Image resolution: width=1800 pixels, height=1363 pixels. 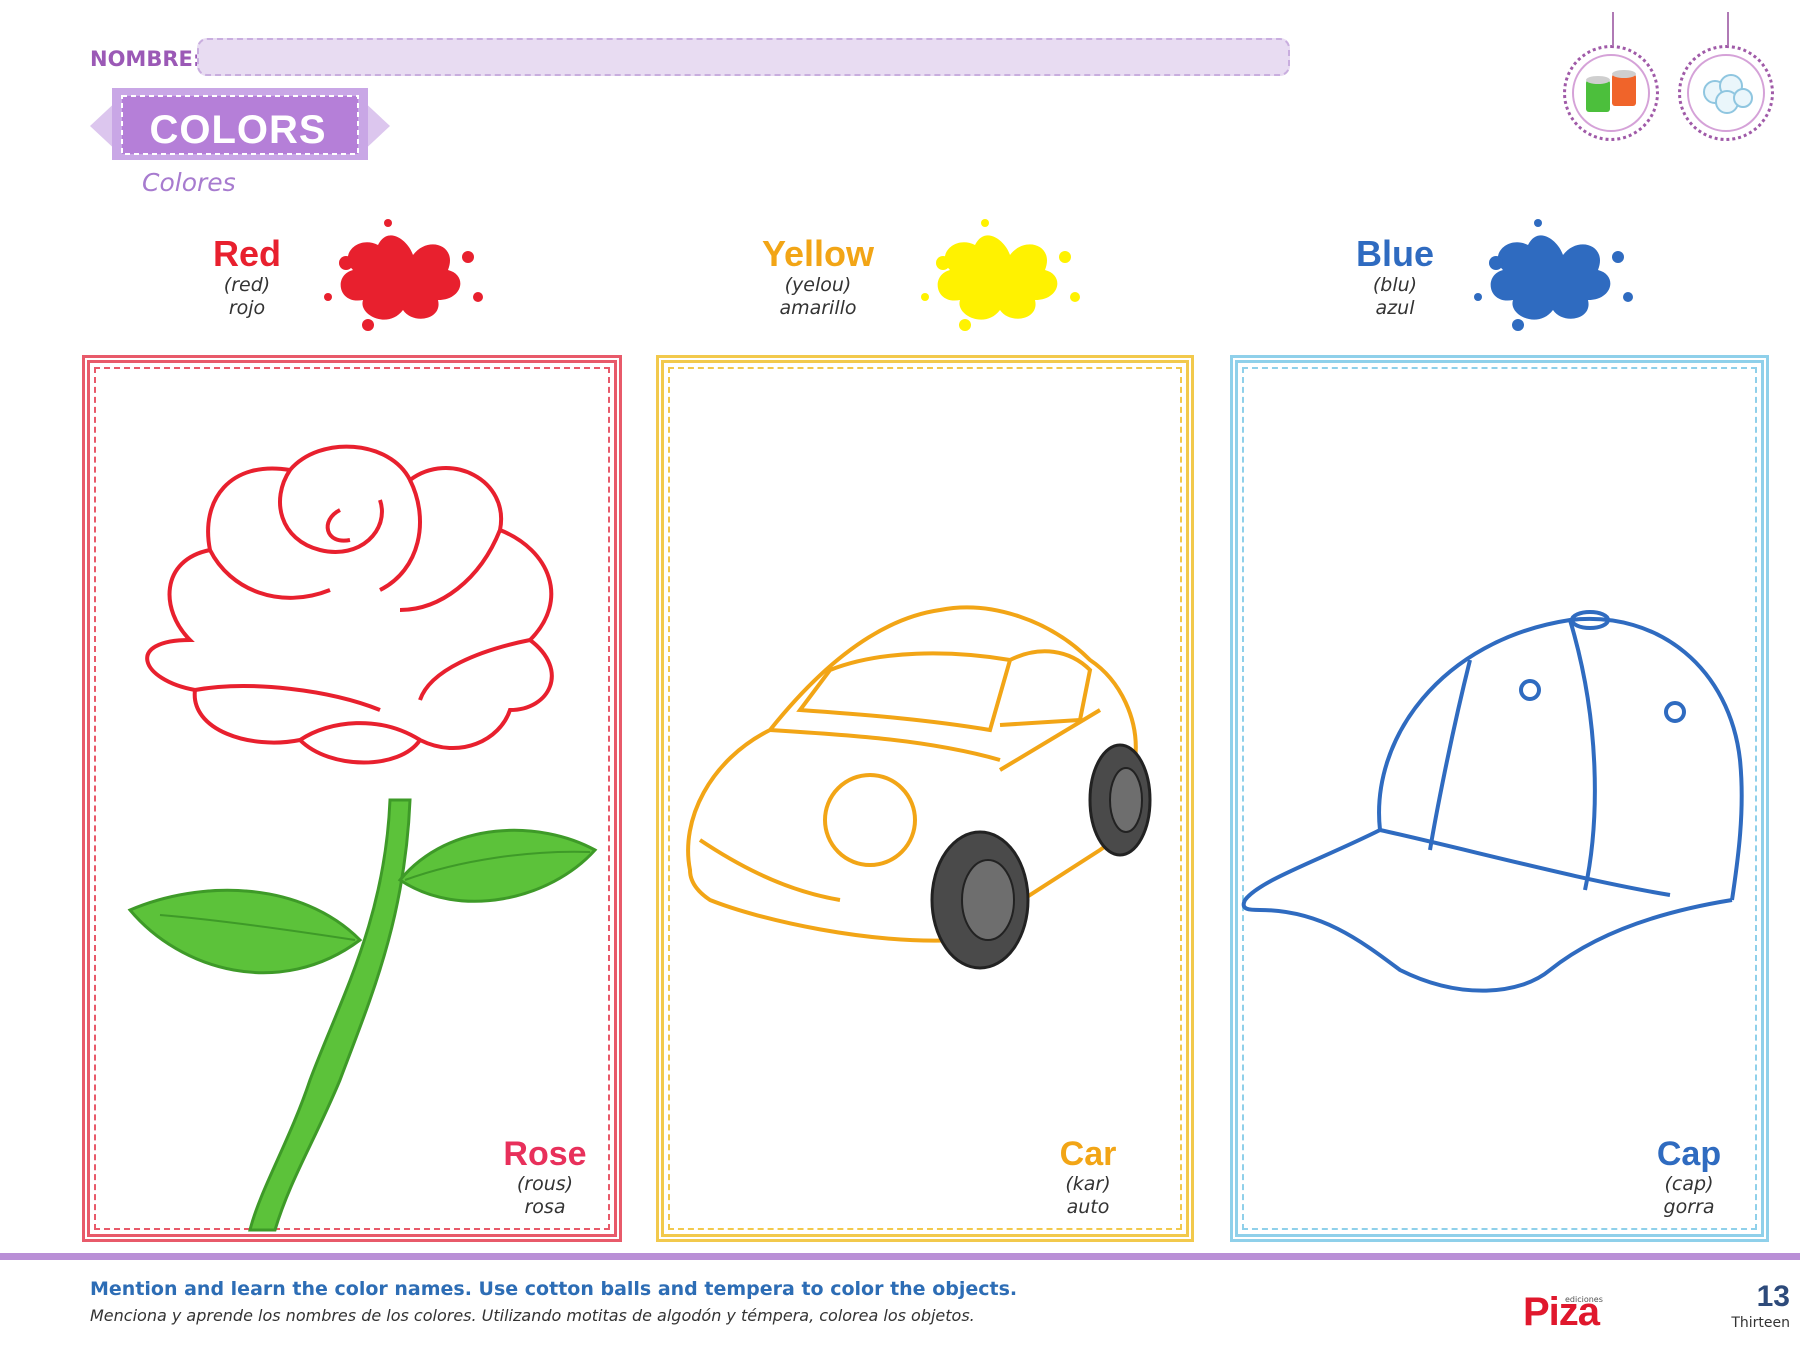 What do you see at coordinates (818, 285) in the screenshot?
I see `color-pronunciation-yellow: (yelou)` at bounding box center [818, 285].